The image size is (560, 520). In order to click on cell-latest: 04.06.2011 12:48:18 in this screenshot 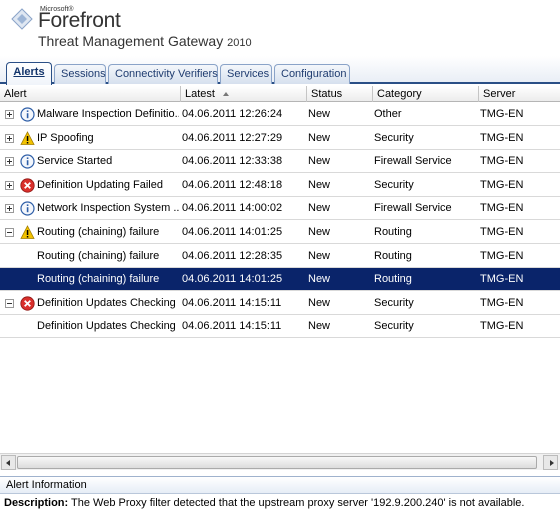, I will do `click(232, 184)`.